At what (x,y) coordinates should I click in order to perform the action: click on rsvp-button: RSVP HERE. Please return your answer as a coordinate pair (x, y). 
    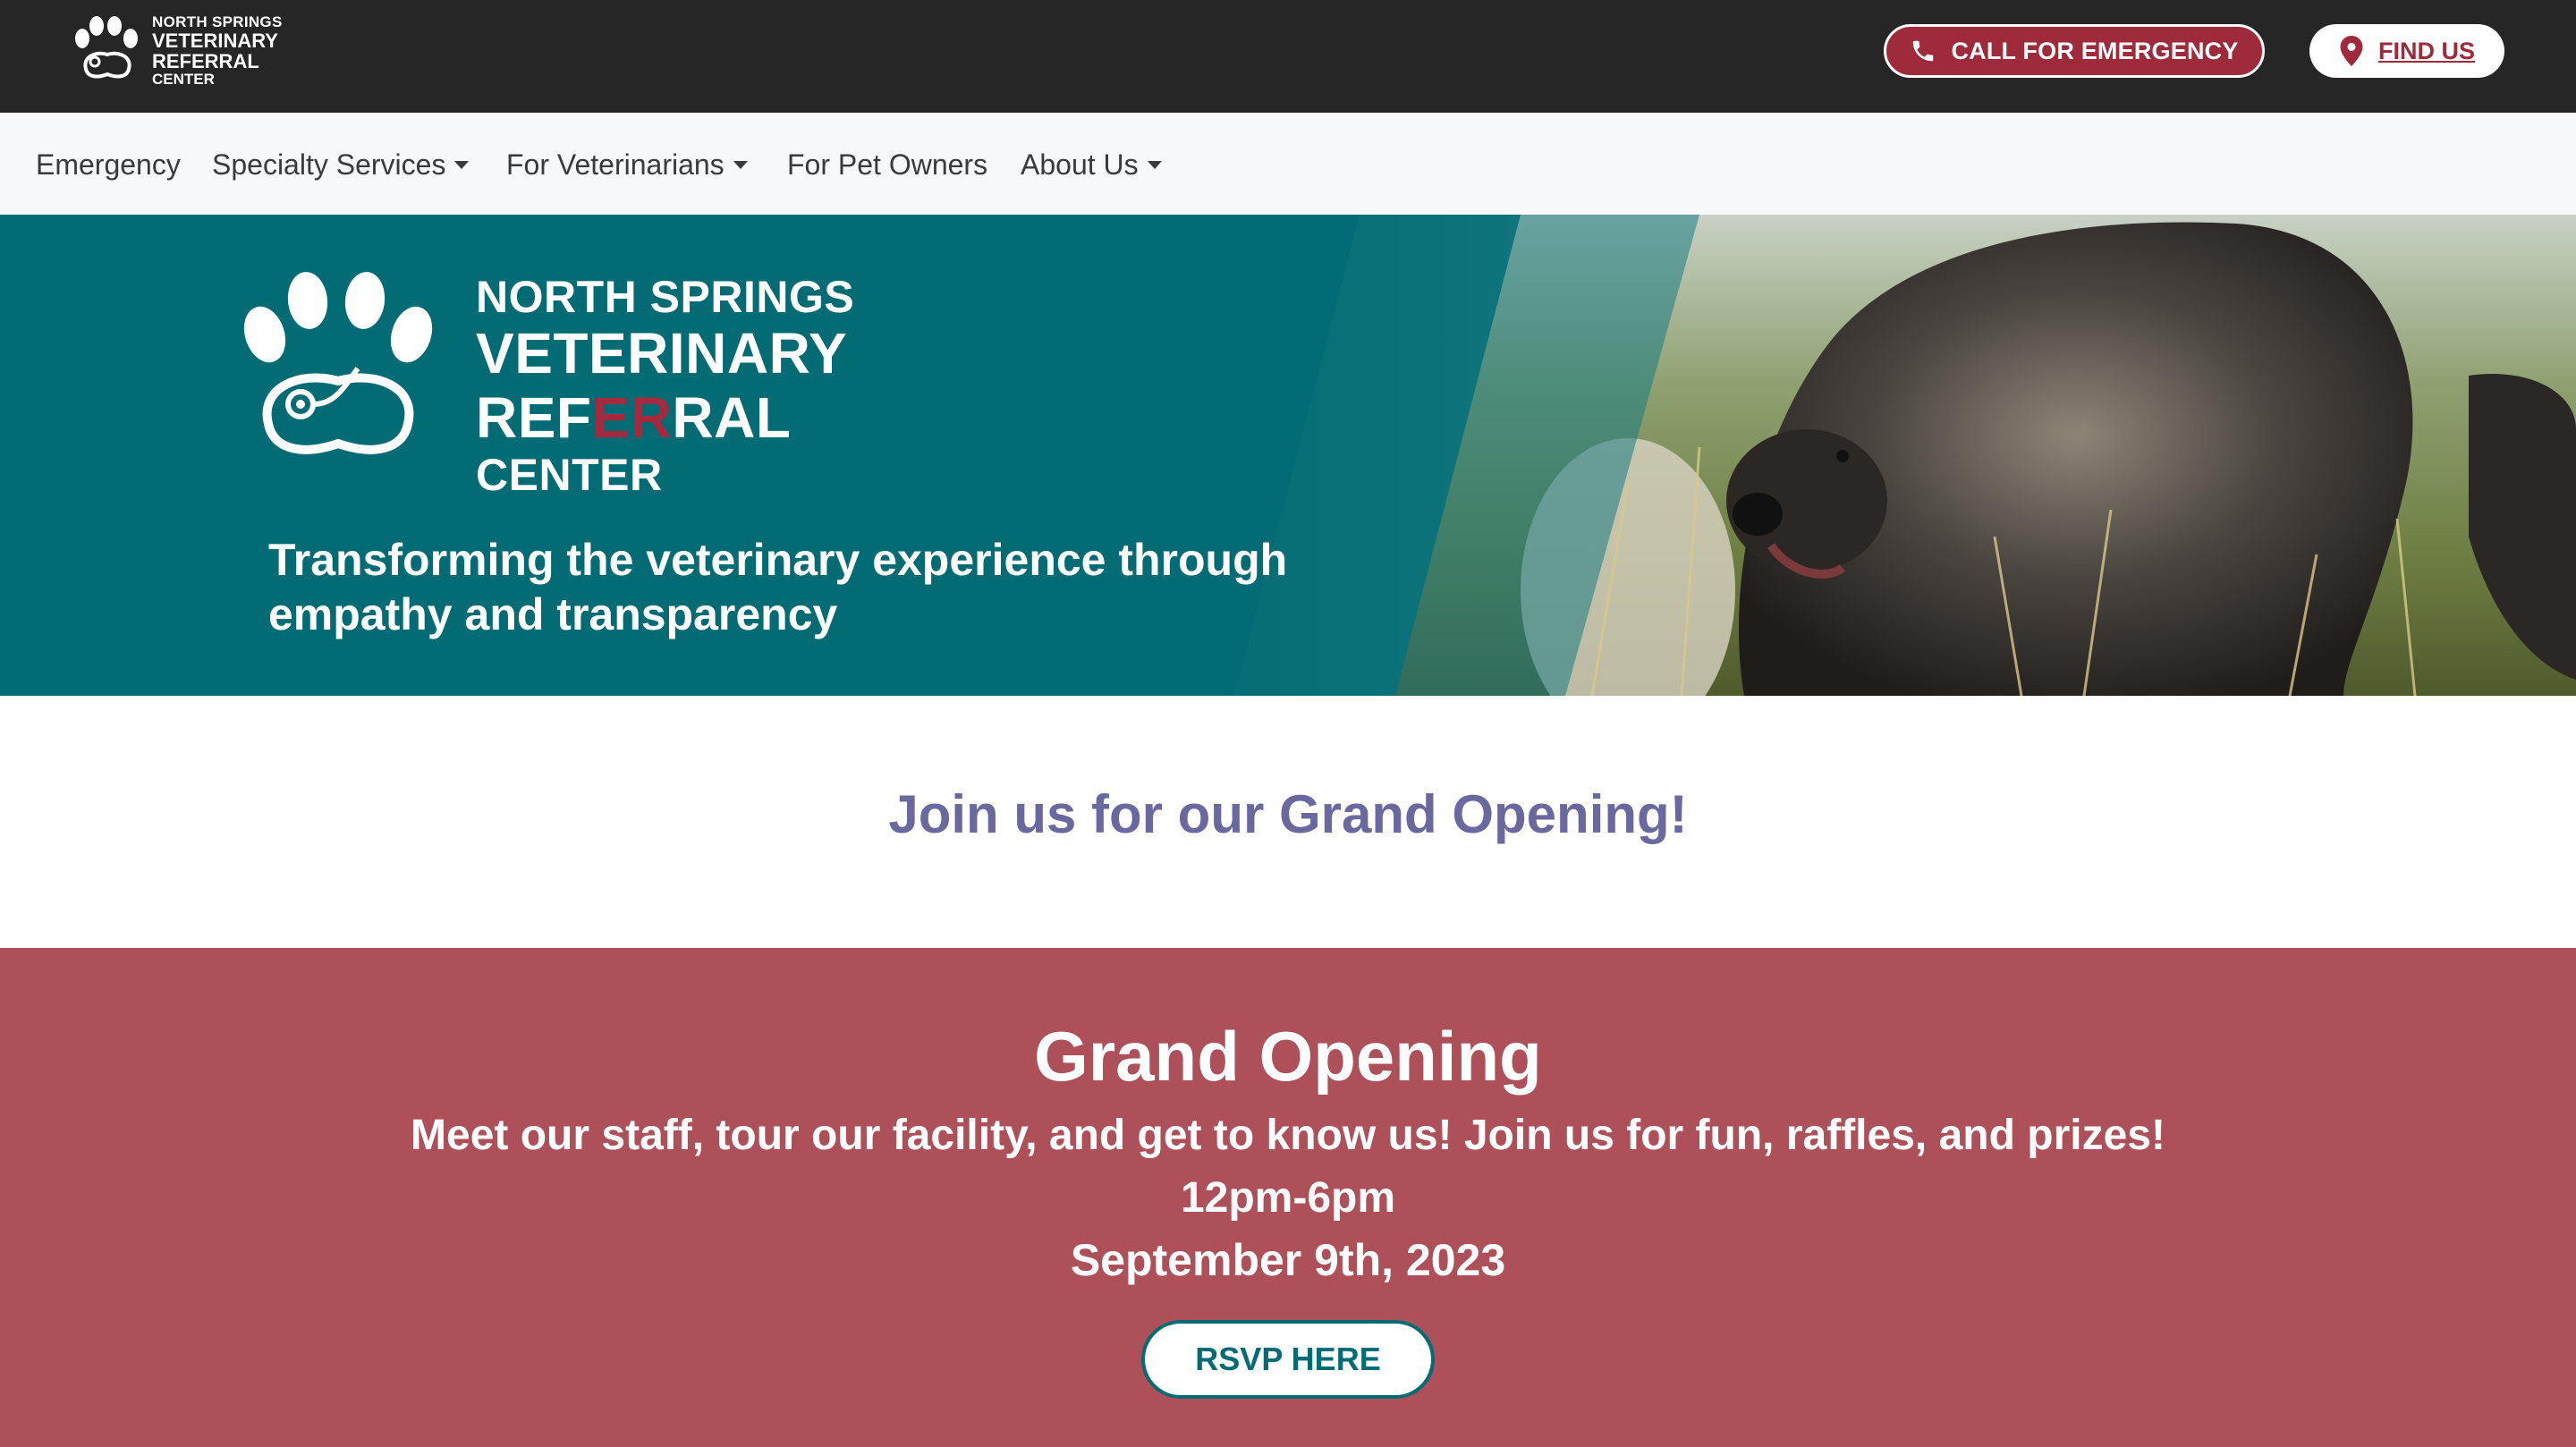
    Looking at the image, I should click on (1288, 1359).